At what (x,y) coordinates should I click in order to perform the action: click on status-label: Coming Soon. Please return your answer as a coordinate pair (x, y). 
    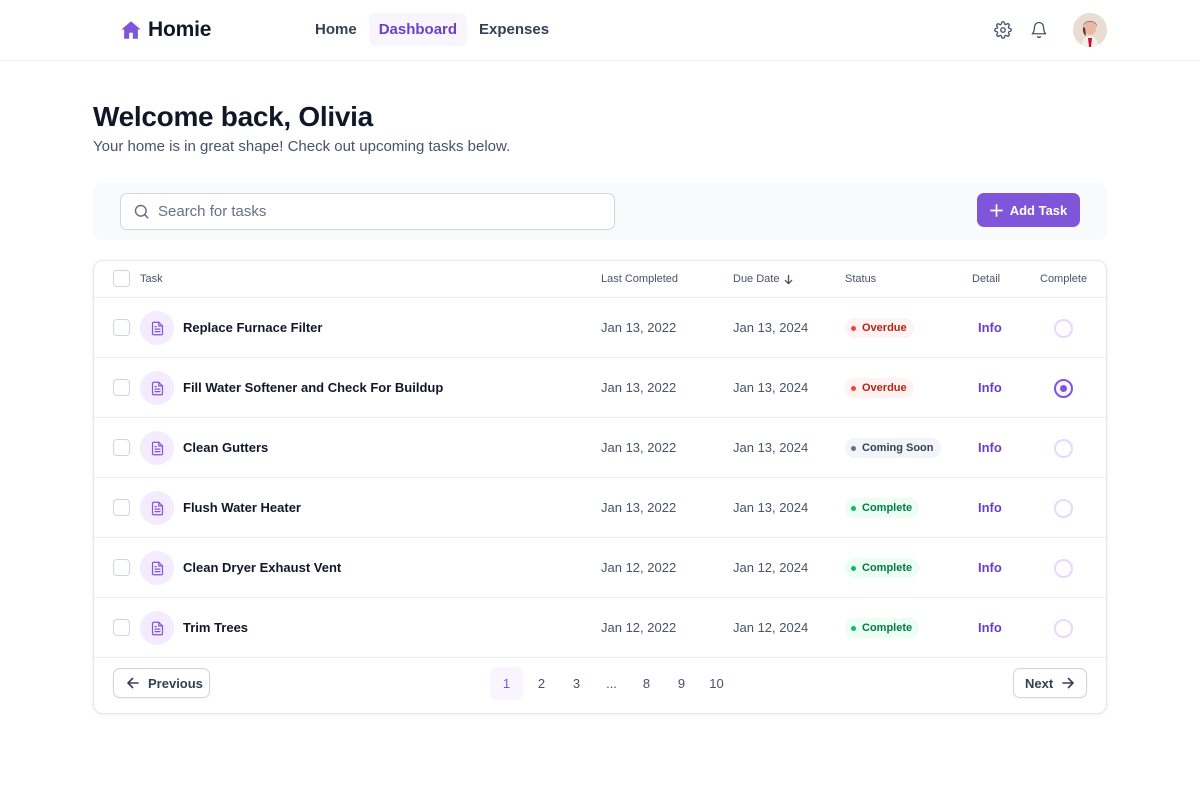
    Looking at the image, I should click on (898, 448).